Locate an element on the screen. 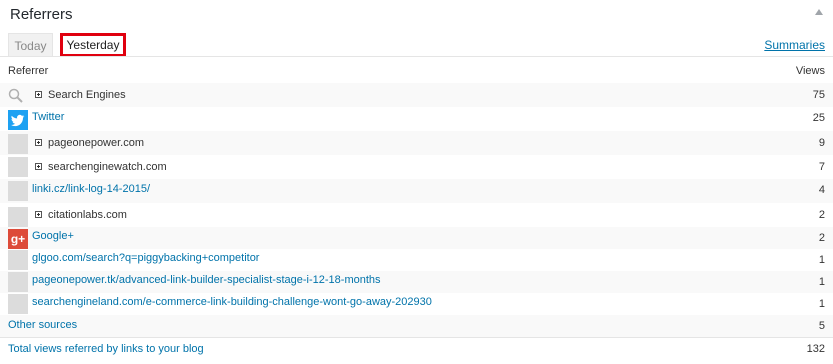 The width and height of the screenshot is (833, 364). table-row: linki.cz/link-log-14-2015/ 4 is located at coordinates (416, 191).